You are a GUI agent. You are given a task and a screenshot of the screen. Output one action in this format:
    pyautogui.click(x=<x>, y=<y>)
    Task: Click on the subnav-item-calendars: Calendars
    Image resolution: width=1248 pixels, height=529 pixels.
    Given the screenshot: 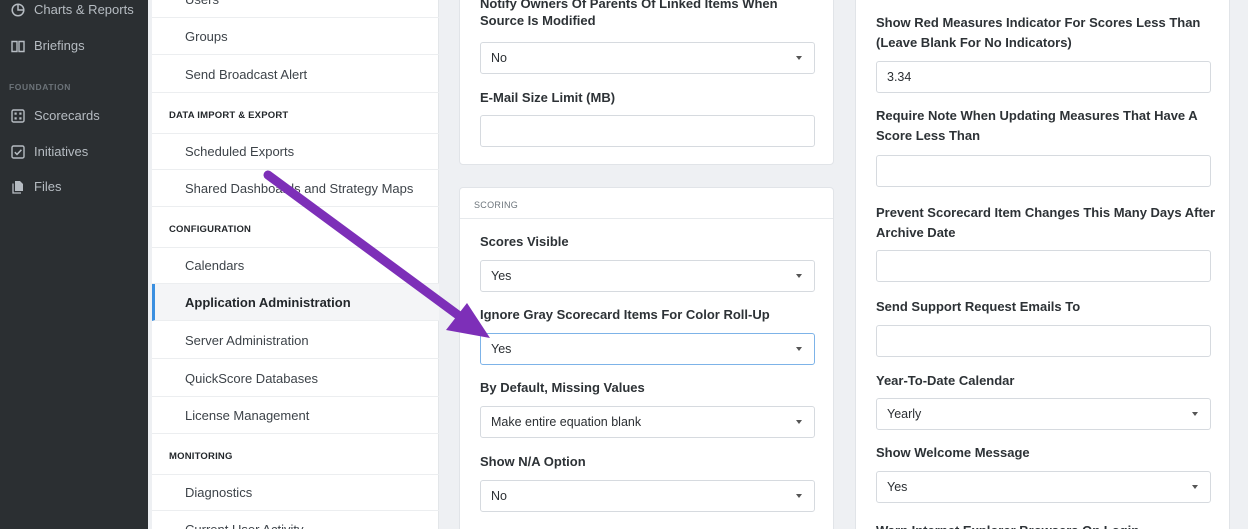 What is the action you would take?
    pyautogui.click(x=295, y=265)
    